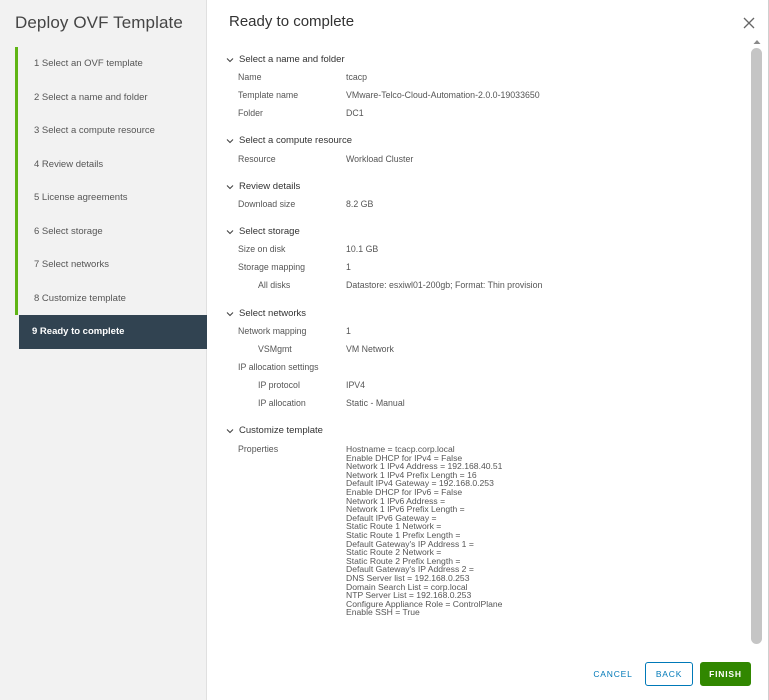  I want to click on property-line: Enable SSH = True, so click(383, 612).